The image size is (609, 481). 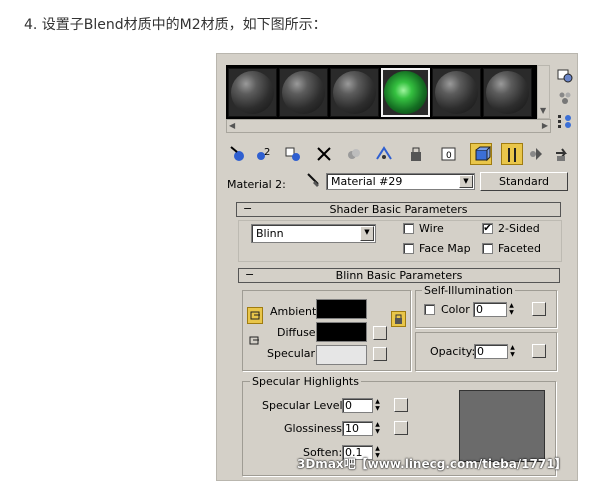 I want to click on two-sided-checkbox: ✔, so click(x=487, y=228).